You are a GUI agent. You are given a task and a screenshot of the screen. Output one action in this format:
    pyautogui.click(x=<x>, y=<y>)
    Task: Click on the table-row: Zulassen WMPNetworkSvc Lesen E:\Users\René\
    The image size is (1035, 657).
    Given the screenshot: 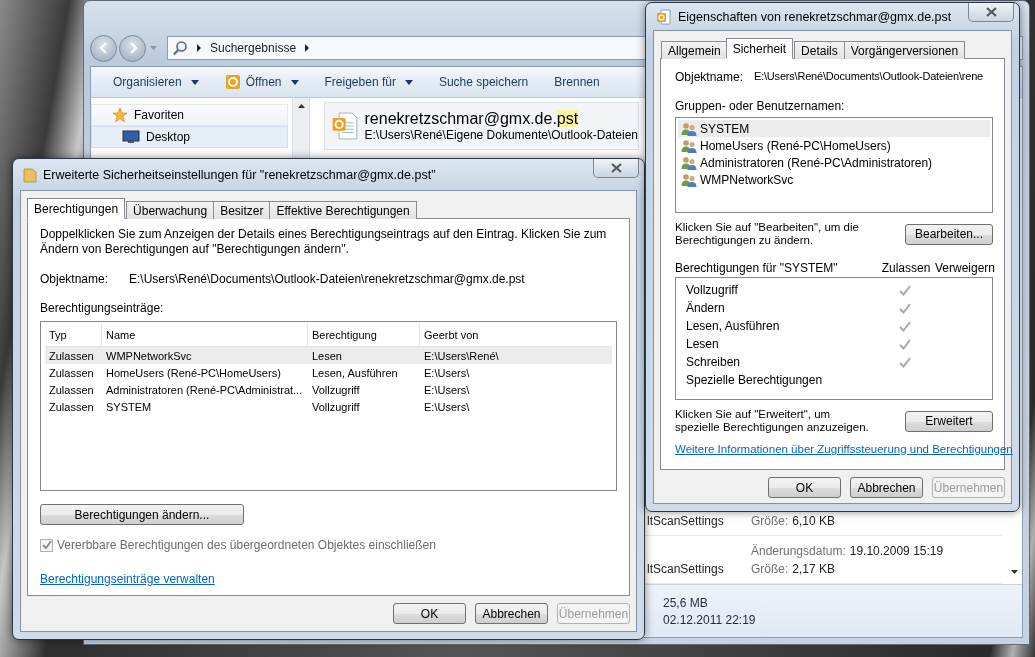 What is the action you would take?
    pyautogui.click(x=328, y=355)
    